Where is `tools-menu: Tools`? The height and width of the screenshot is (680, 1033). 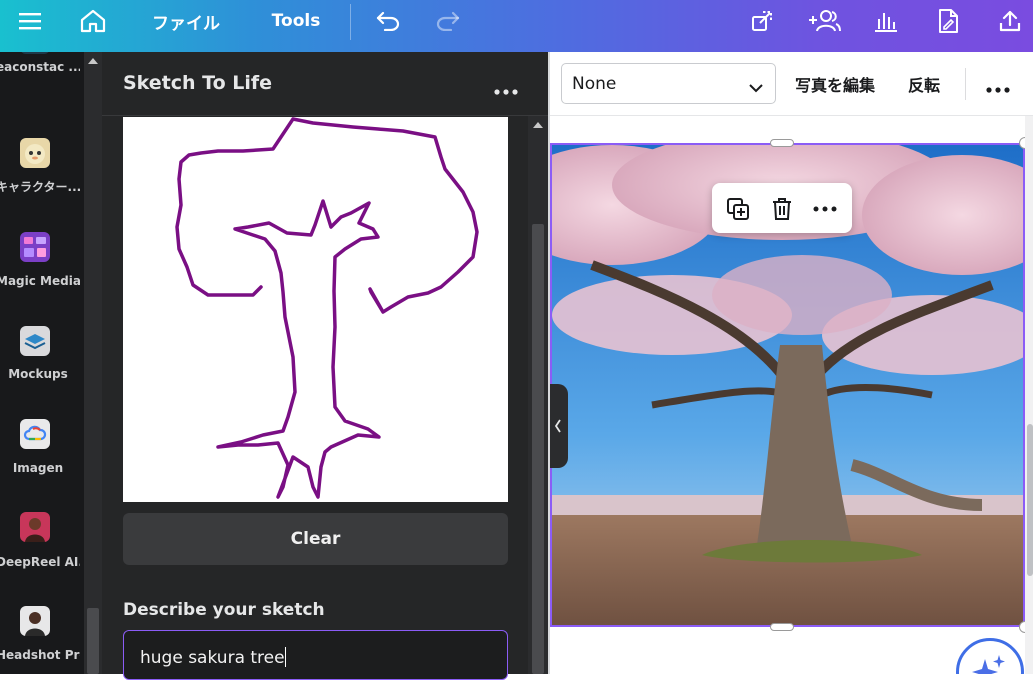
tools-menu: Tools is located at coordinates (296, 21).